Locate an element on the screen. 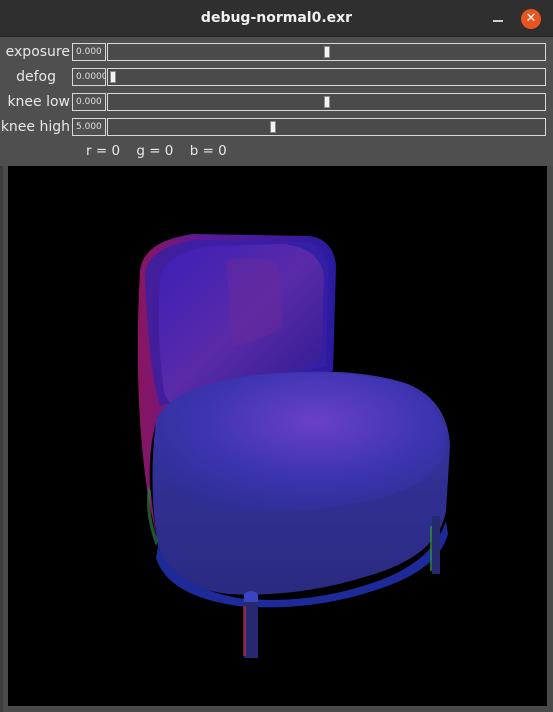  defog-value-field: 0.0000 is located at coordinates (89, 77).